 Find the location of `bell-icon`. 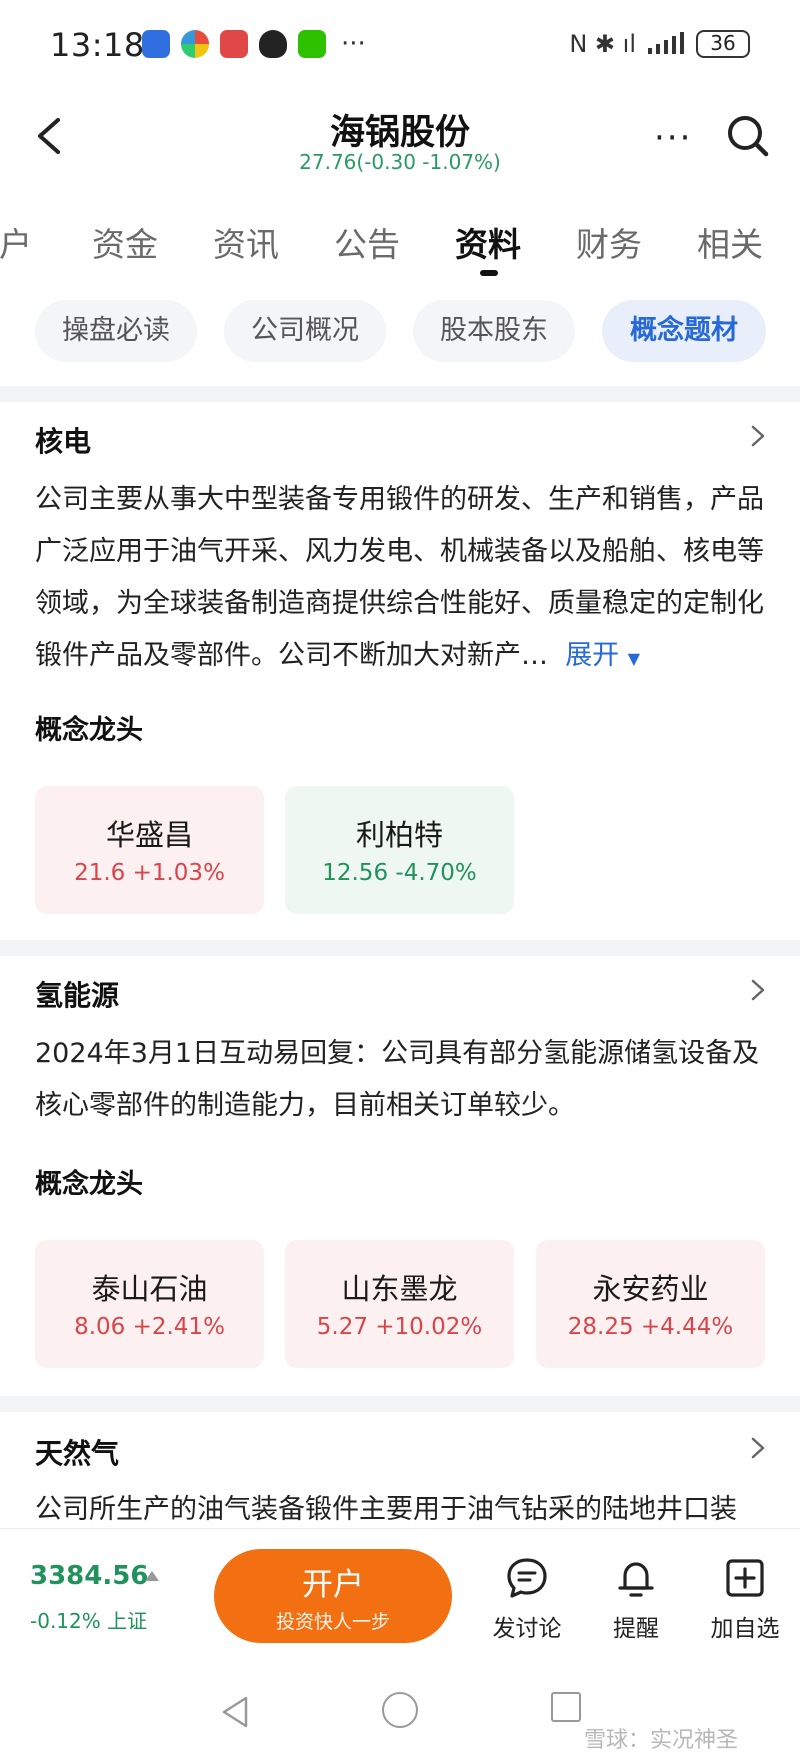

bell-icon is located at coordinates (636, 1579).